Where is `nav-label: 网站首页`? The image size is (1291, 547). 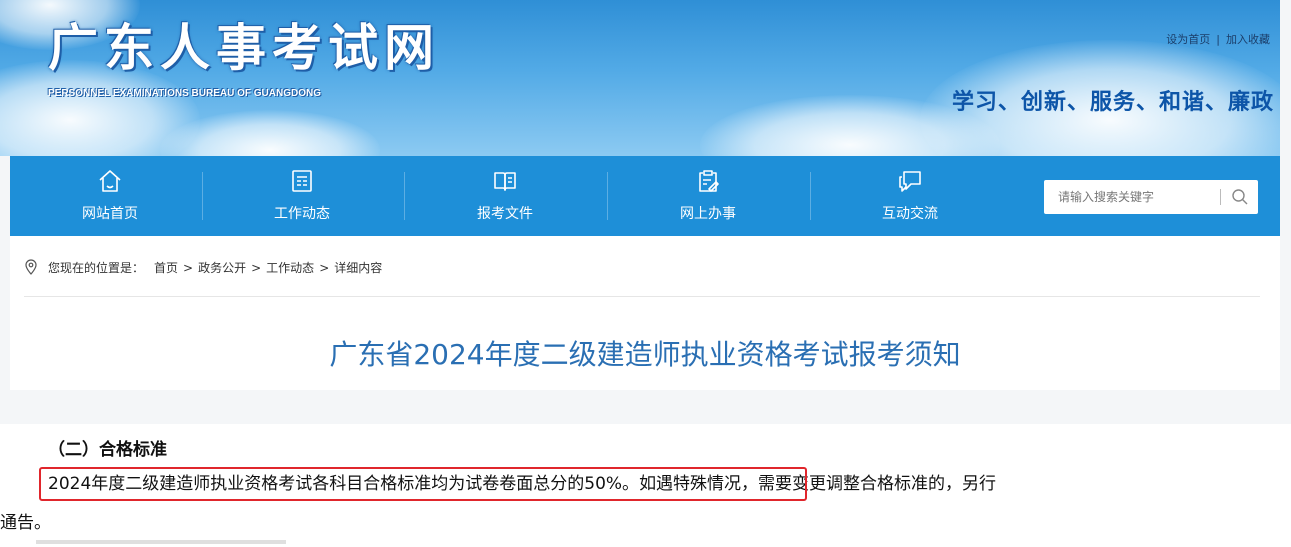
nav-label: 网站首页 is located at coordinates (110, 214).